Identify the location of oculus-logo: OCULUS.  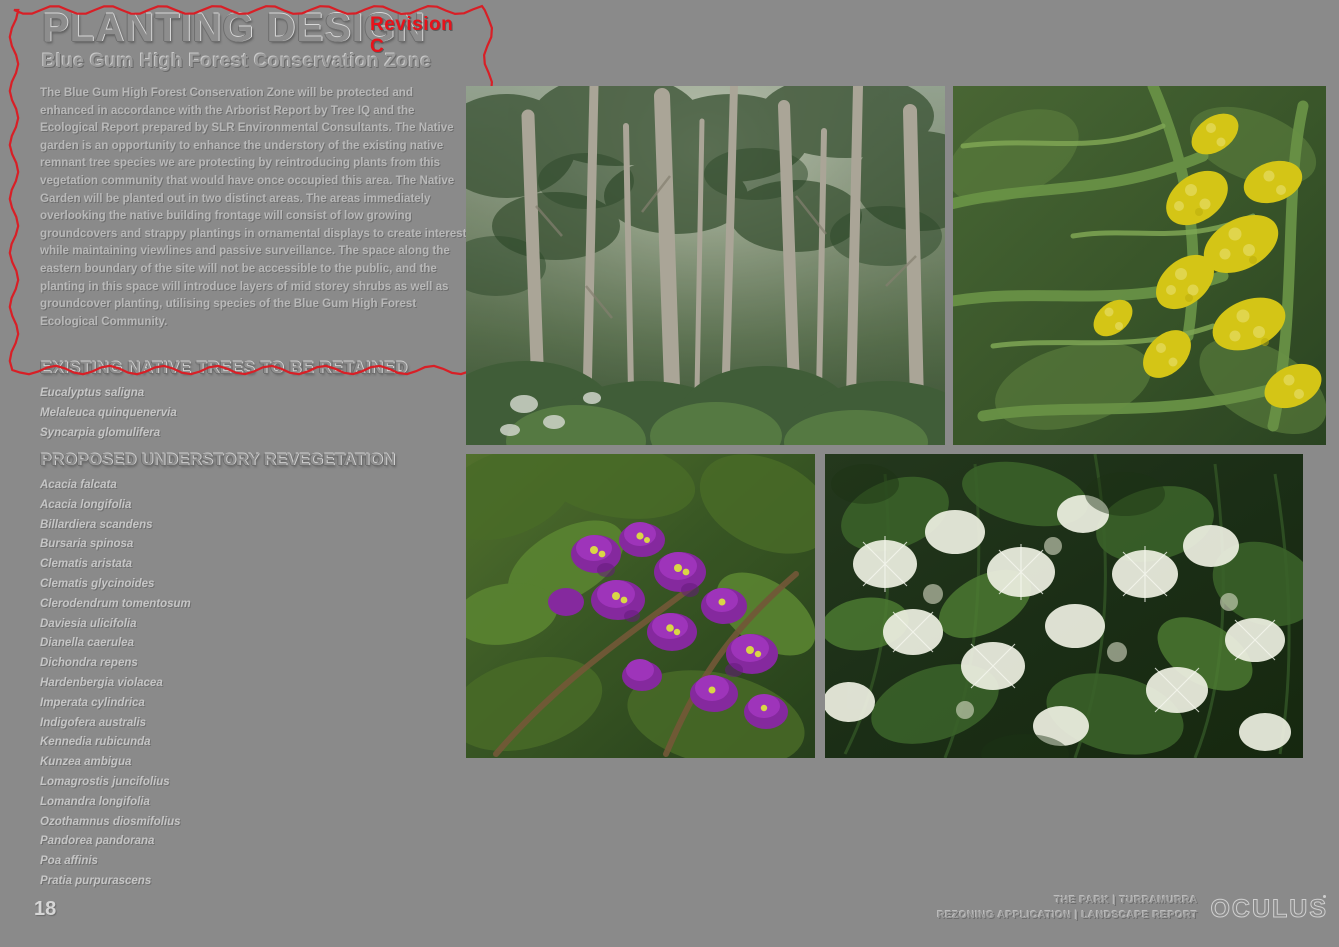
(1269, 909).